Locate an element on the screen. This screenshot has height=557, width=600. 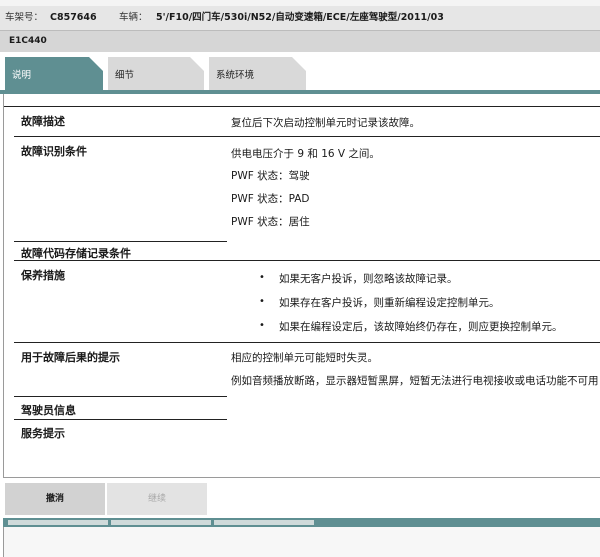
divider-description is located at coordinates (307, 136).